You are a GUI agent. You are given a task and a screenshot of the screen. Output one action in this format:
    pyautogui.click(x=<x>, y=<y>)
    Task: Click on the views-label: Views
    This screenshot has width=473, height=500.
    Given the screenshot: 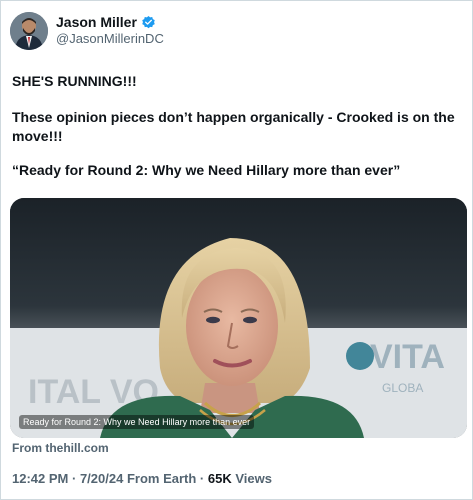 What is the action you would take?
    pyautogui.click(x=253, y=478)
    